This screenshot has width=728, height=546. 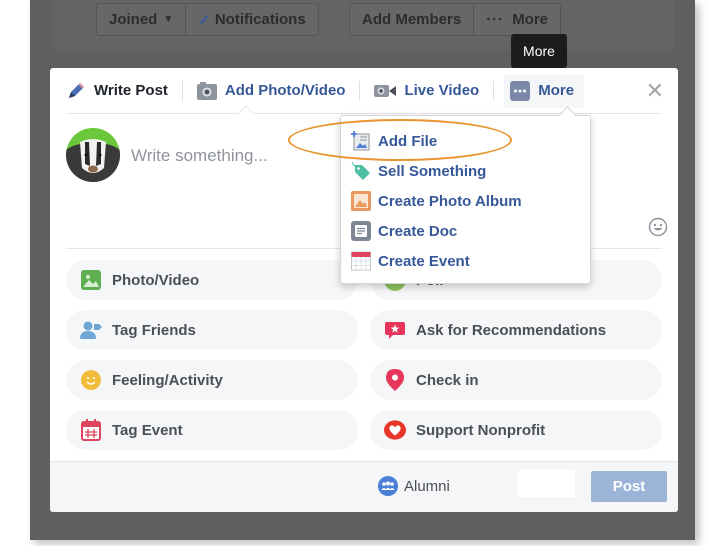 What do you see at coordinates (520, 90) in the screenshot?
I see `more-dots-icon` at bounding box center [520, 90].